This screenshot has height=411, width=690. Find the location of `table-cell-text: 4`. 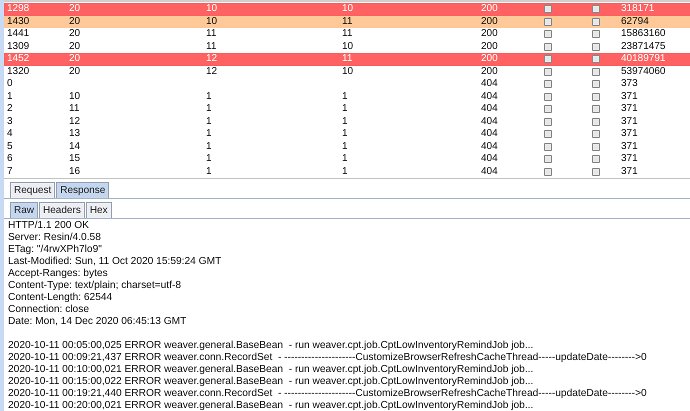

table-cell-text: 4 is located at coordinates (10, 134).